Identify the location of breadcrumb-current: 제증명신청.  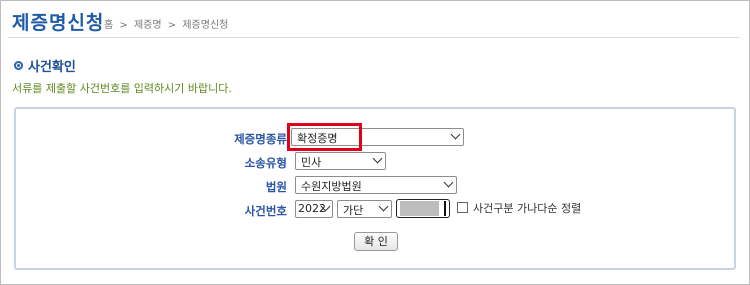
(205, 25).